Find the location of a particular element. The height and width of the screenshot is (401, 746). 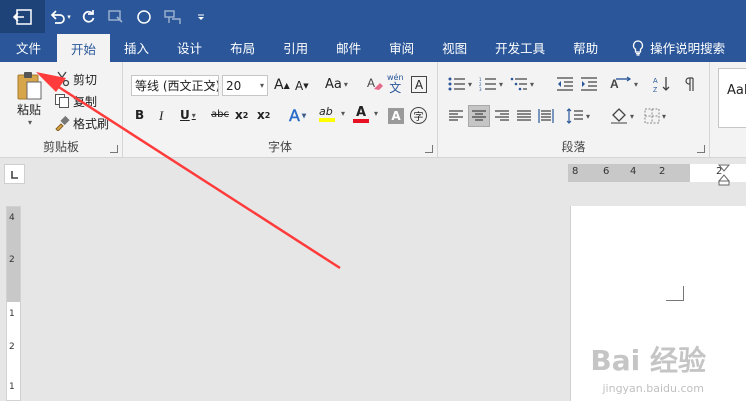

tab-layout: 布局 is located at coordinates (242, 47).